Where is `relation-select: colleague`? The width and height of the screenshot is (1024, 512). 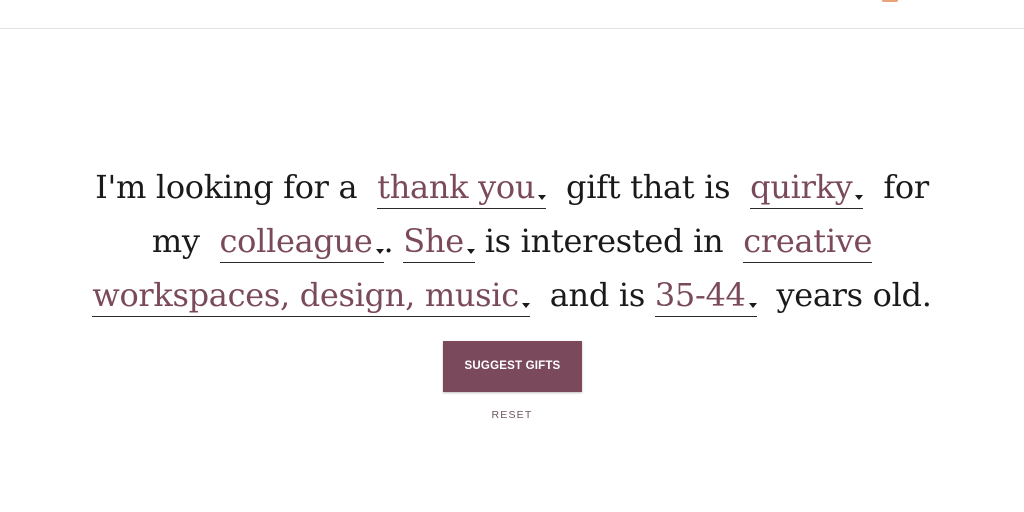
relation-select: colleague is located at coordinates (301, 242).